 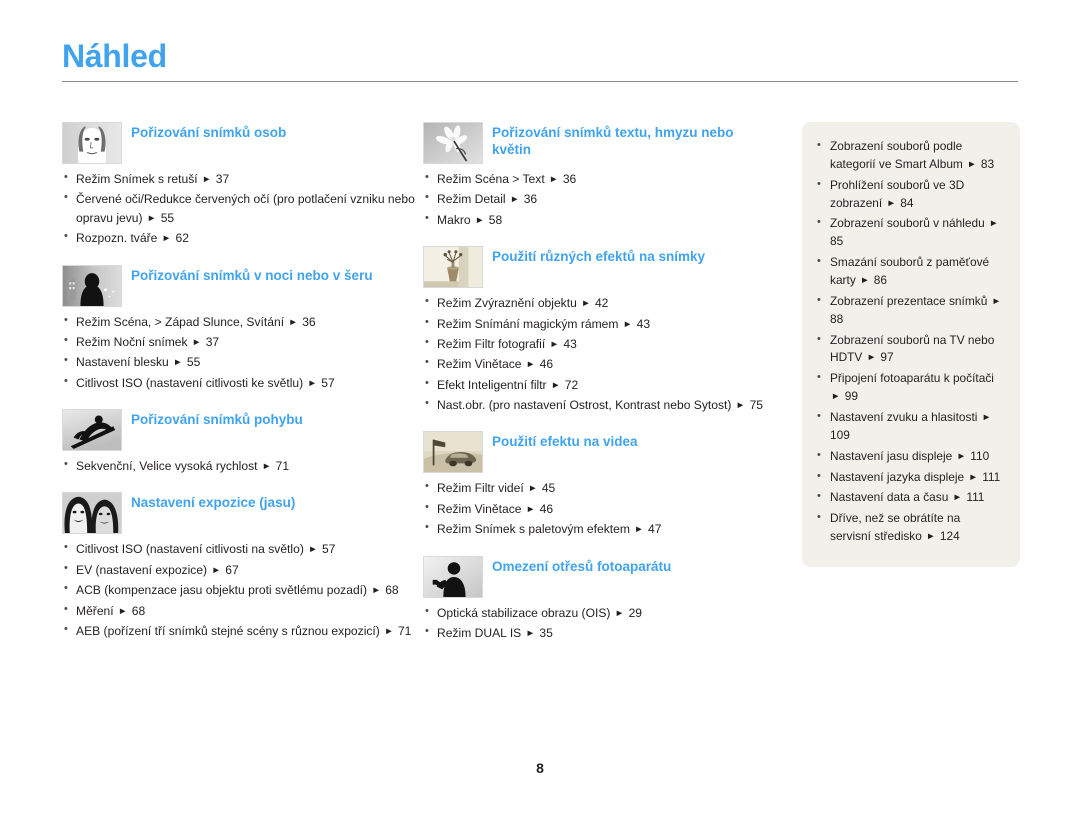 What do you see at coordinates (239, 569) in the screenshot?
I see `list-item: EV (nastavení expozice) ► 67` at bounding box center [239, 569].